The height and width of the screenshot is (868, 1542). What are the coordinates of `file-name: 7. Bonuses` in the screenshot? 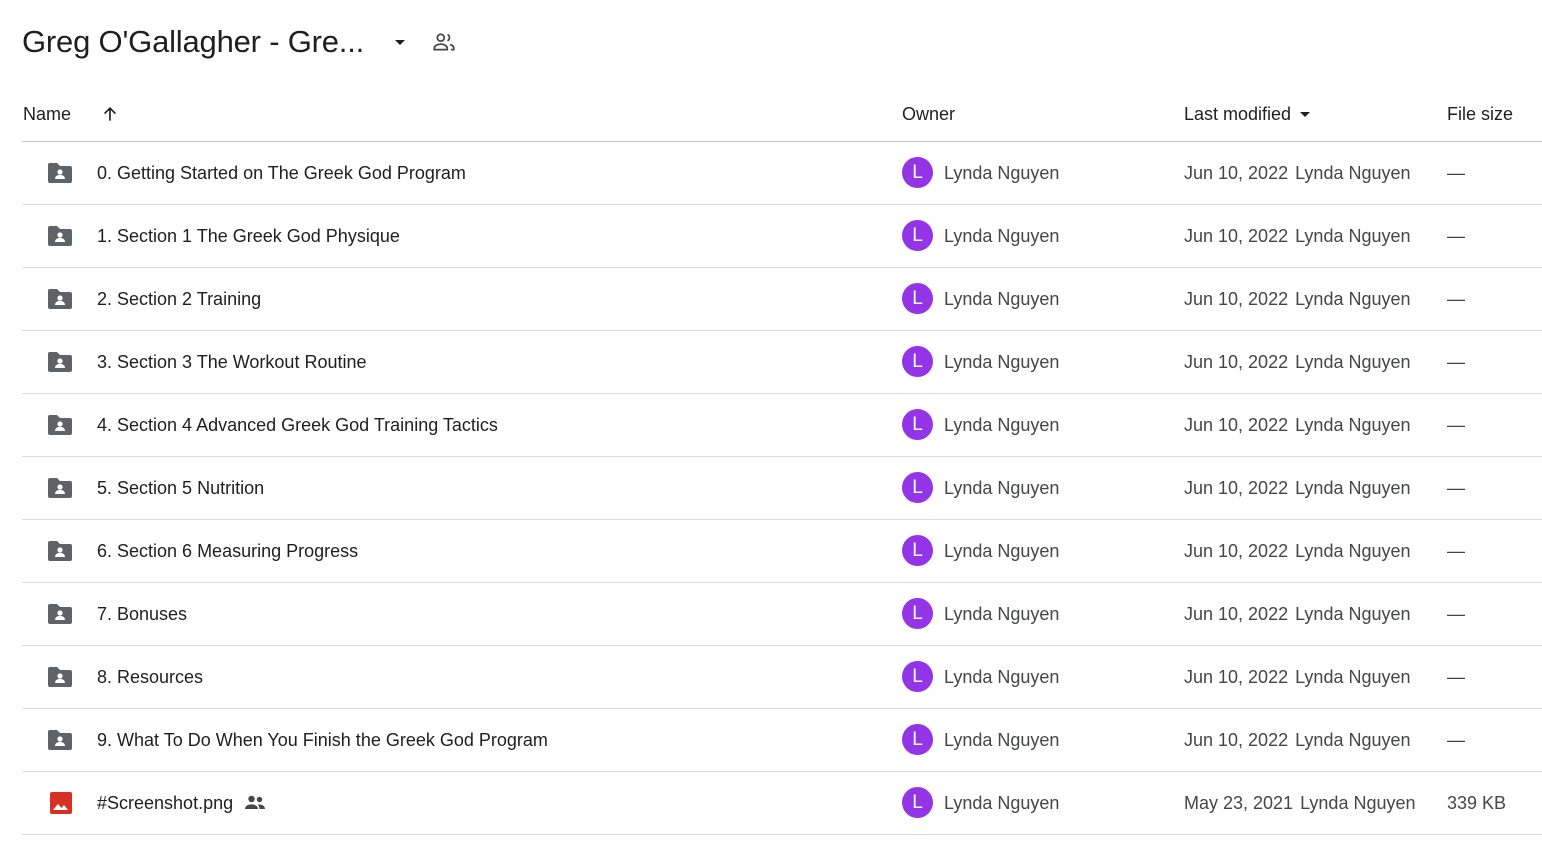 It's located at (142, 614).